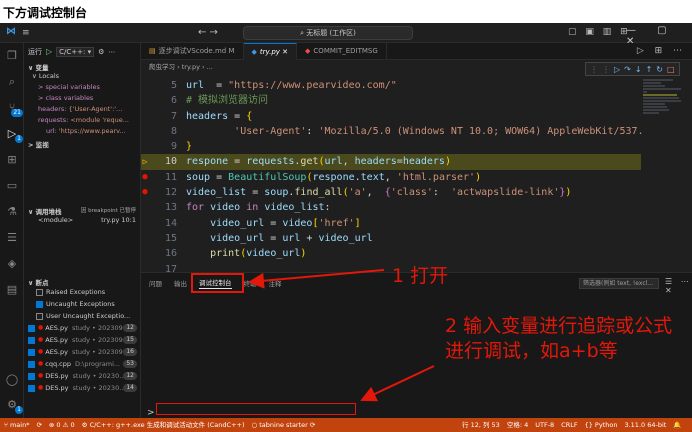 The image size is (692, 432). I want to click on editor-scrollbar, so click(688, 173).